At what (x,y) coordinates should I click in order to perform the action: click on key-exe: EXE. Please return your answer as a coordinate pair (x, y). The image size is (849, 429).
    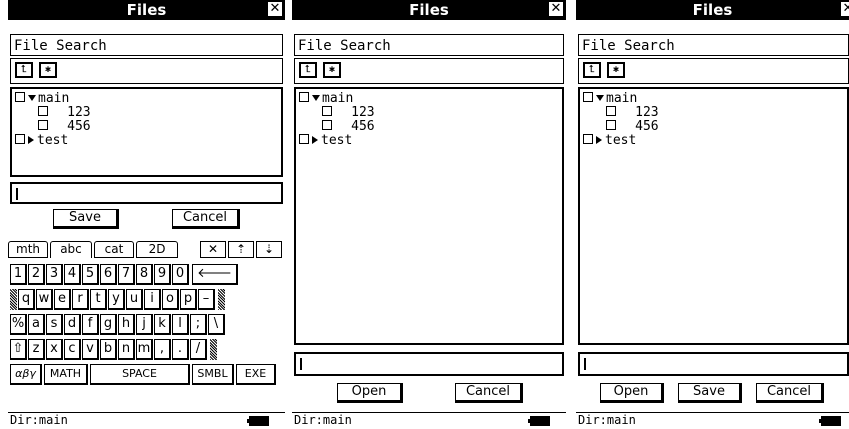
    Looking at the image, I should click on (256, 374).